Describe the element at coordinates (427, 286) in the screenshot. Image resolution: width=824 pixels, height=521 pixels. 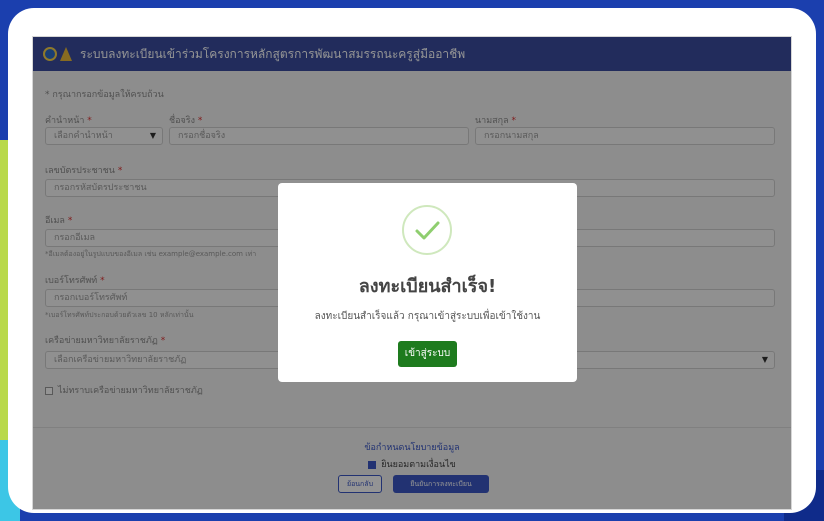
I see `dialog-title: ลงทะเบียนสำเร็จ!` at that location.